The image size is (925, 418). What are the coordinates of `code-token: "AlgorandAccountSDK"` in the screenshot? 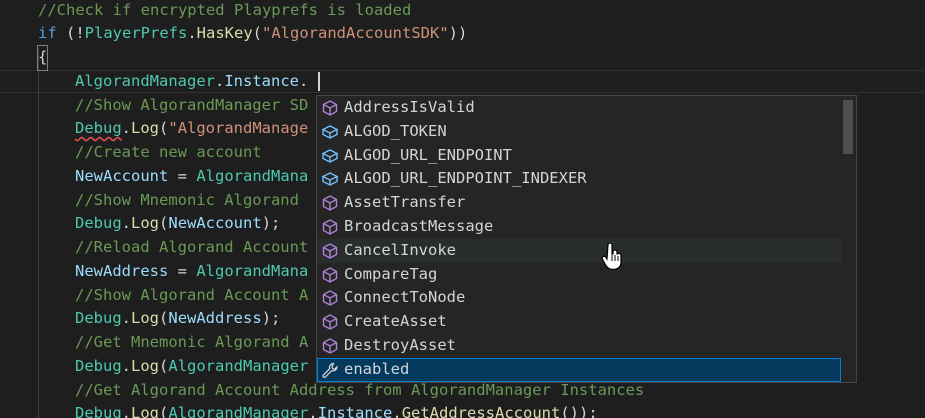 It's located at (355, 33).